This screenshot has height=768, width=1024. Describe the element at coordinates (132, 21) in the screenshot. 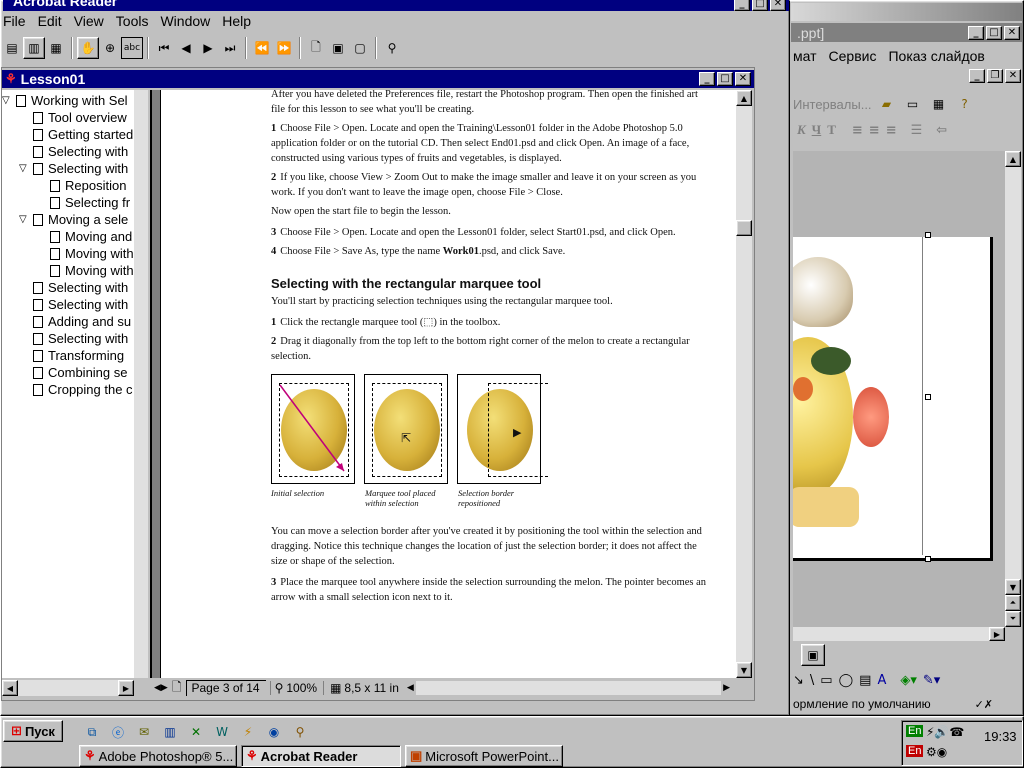

I see `menu-tools: Tools` at that location.